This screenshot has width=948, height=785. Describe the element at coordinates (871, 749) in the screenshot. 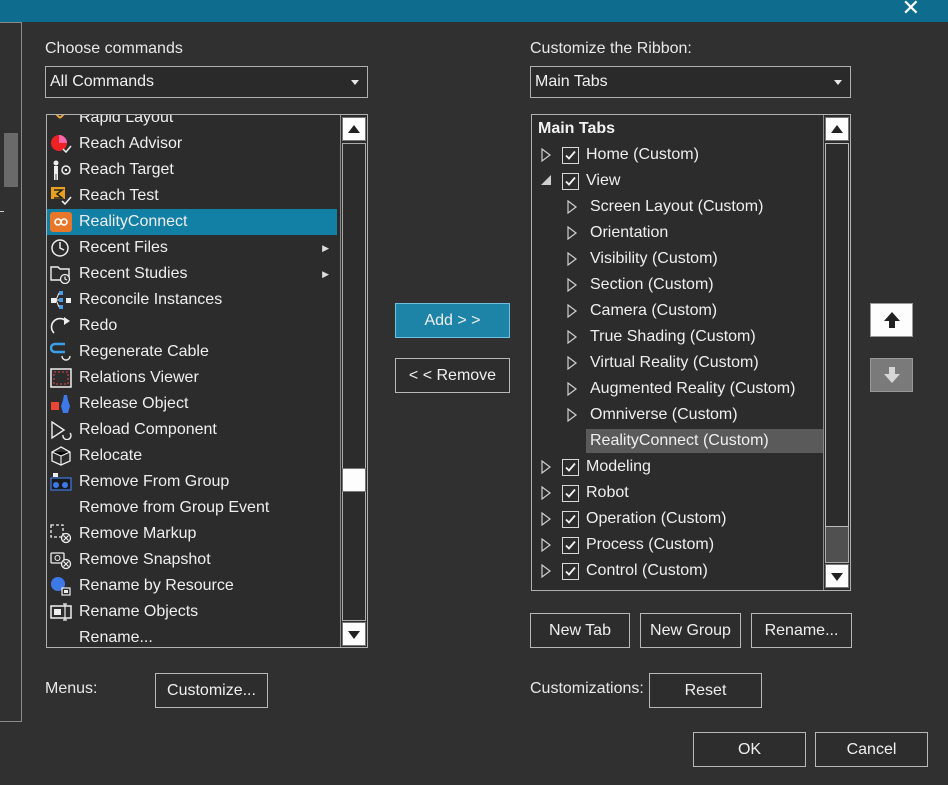

I see `cancel-button: Cancel` at that location.